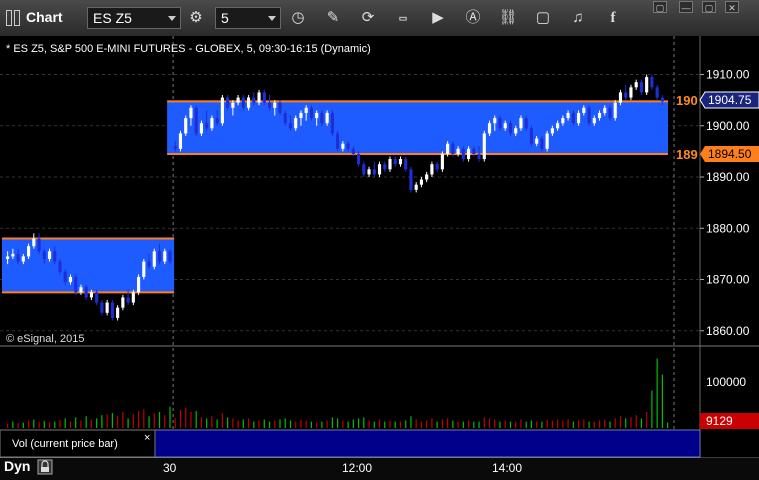  What do you see at coordinates (578, 18) in the screenshot?
I see `twitter-icon: ♫` at bounding box center [578, 18].